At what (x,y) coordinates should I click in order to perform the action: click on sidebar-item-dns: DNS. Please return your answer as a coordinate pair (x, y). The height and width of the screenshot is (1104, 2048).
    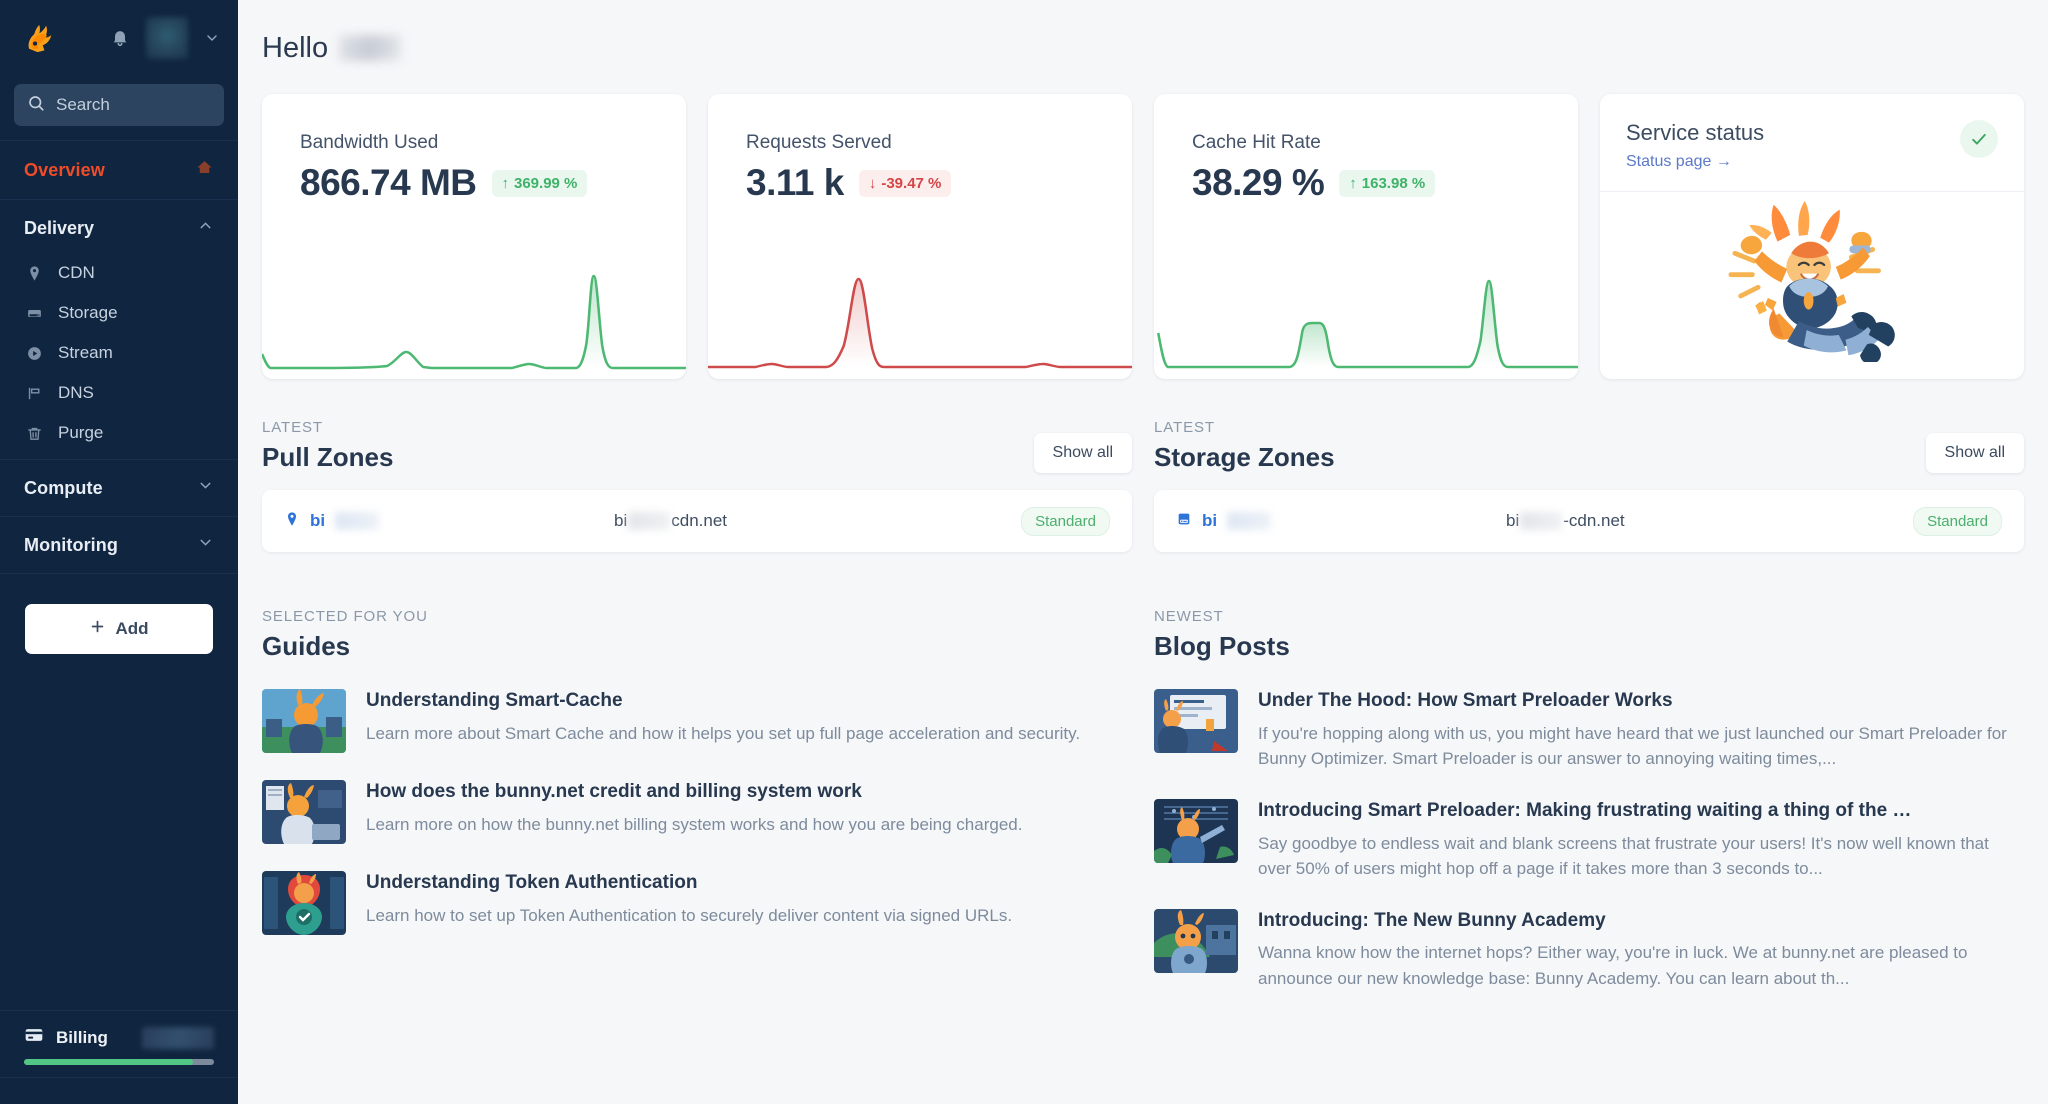
    Looking at the image, I should click on (119, 393).